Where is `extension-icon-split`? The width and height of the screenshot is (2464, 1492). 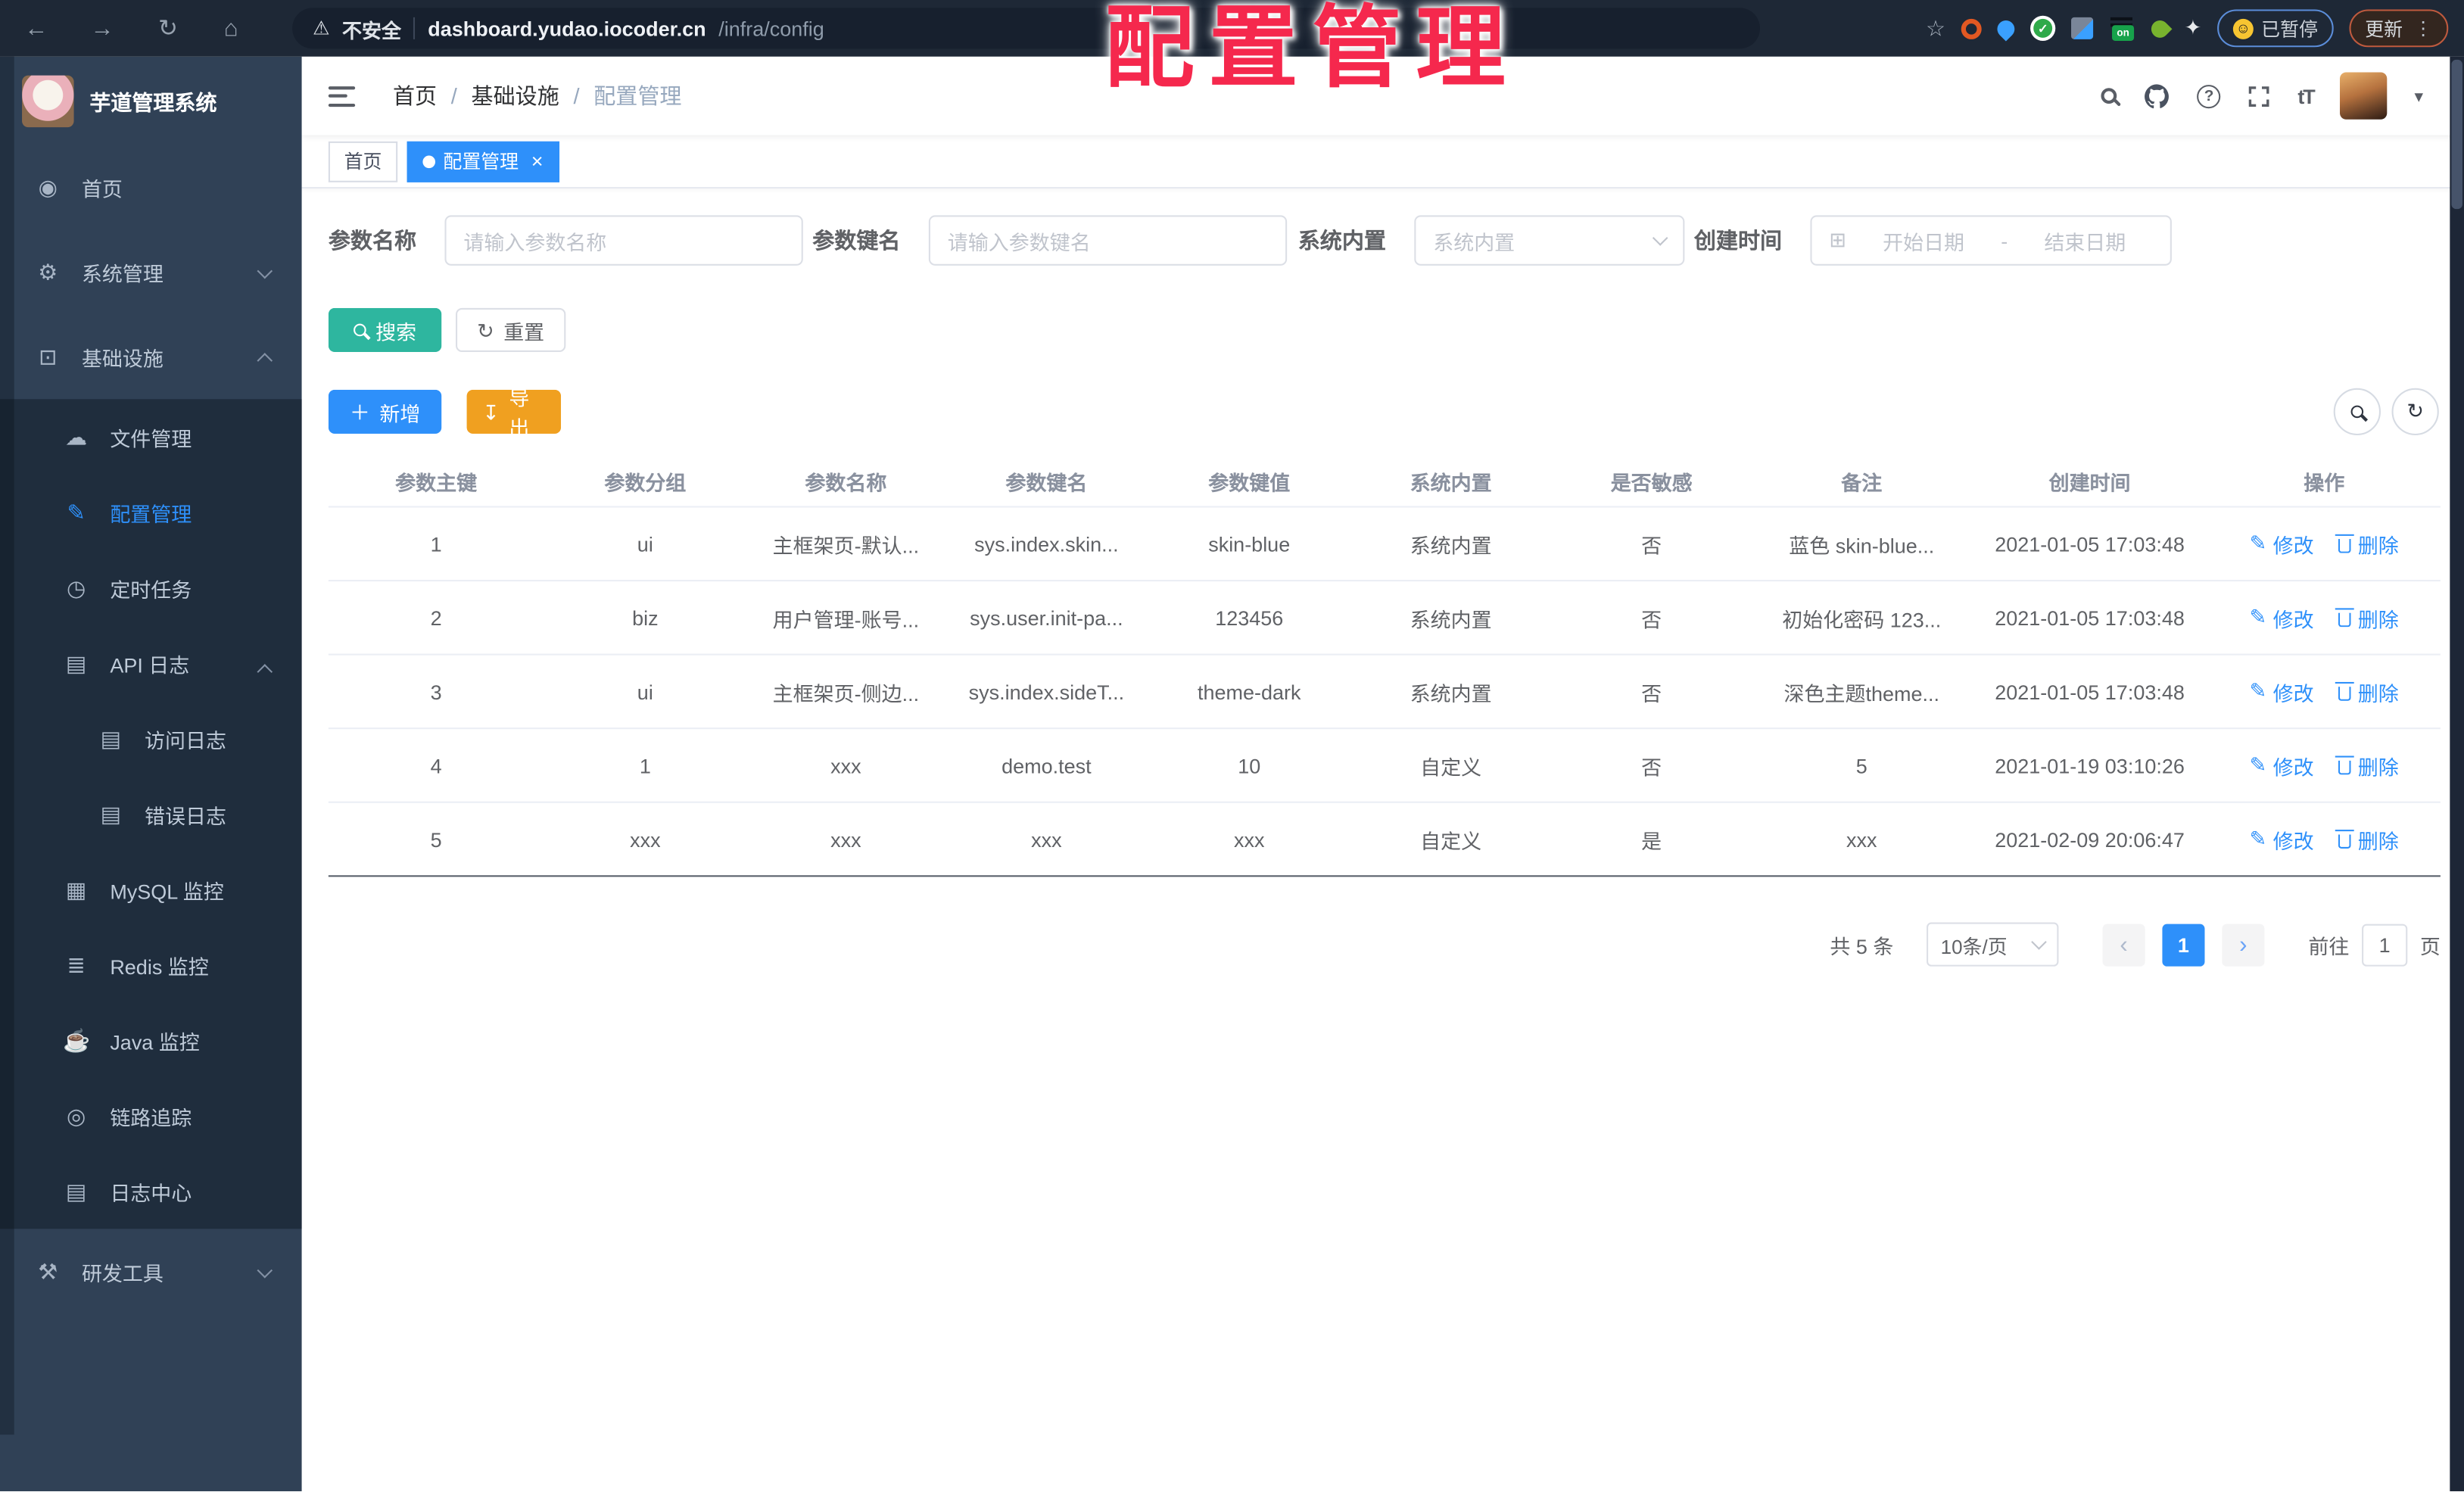
extension-icon-split is located at coordinates (2082, 28).